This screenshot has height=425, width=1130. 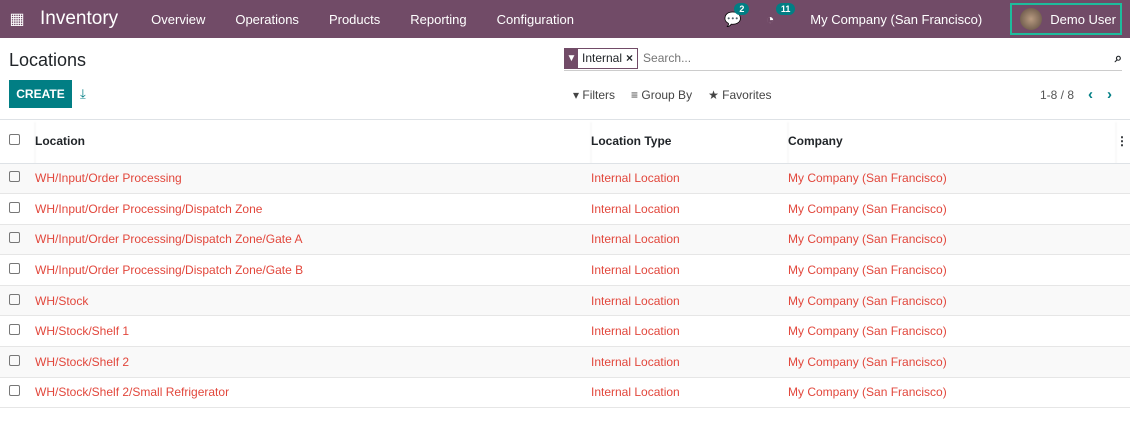 What do you see at coordinates (689, 142) in the screenshot?
I see `column-location-type: Location Type` at bounding box center [689, 142].